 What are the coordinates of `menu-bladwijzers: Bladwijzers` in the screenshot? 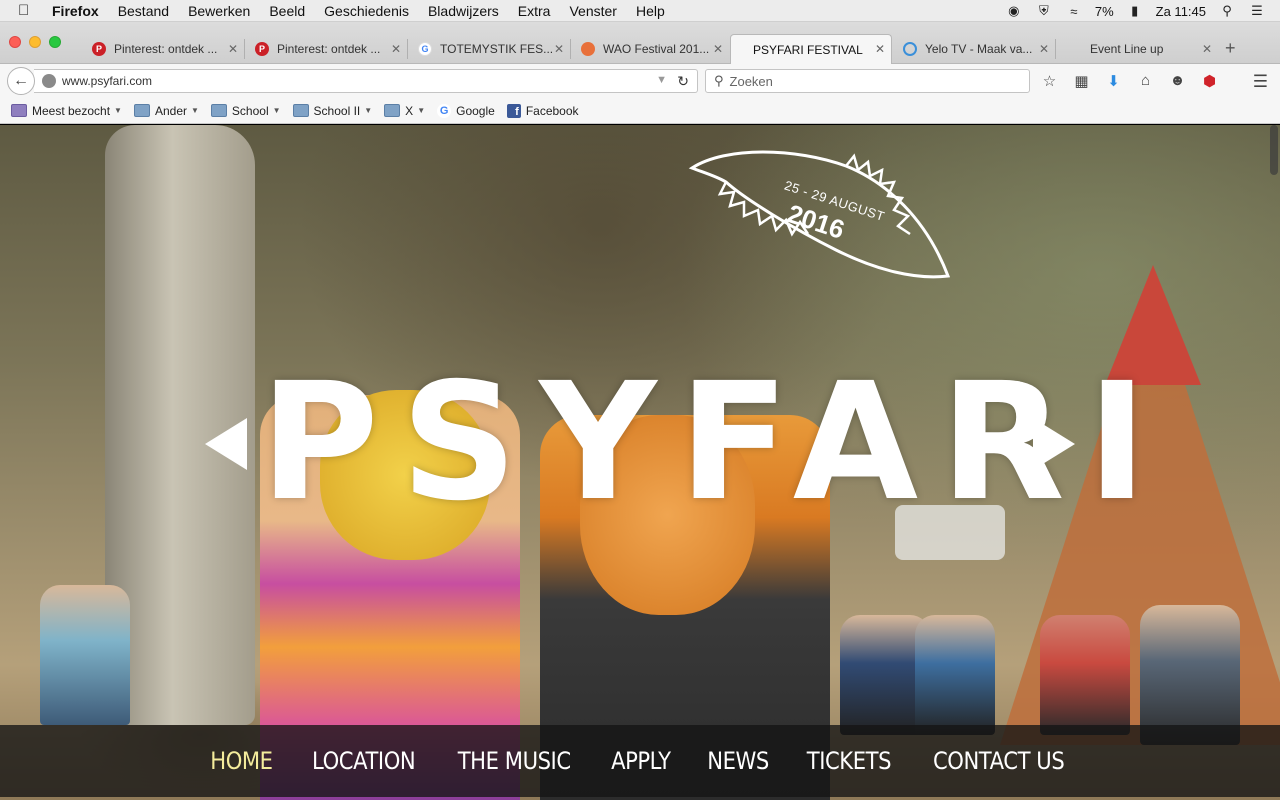 It's located at (463, 11).